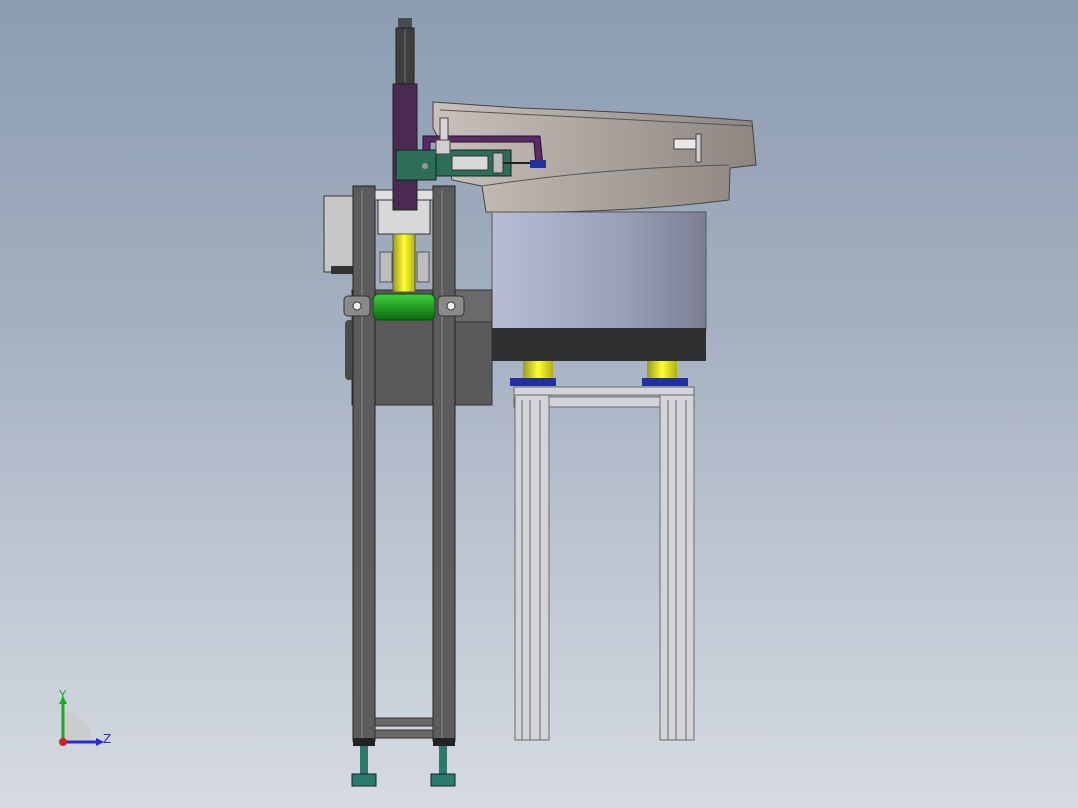 This screenshot has height=808, width=1078. I want to click on bowl-foot-left, so click(538, 370).